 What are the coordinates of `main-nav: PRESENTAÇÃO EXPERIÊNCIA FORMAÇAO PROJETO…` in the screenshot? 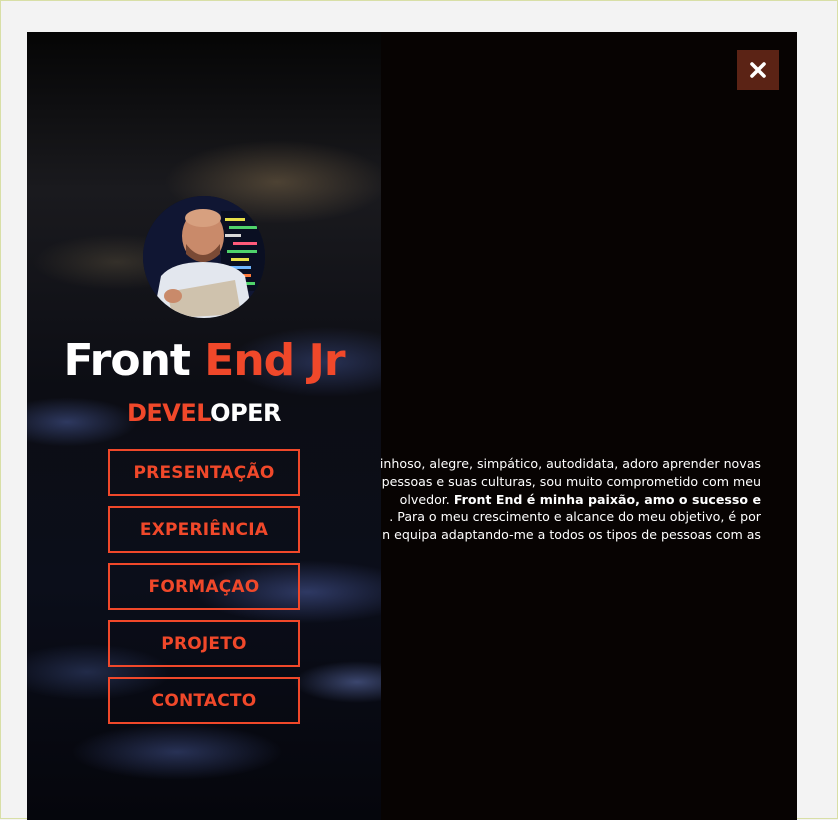 It's located at (204, 591).